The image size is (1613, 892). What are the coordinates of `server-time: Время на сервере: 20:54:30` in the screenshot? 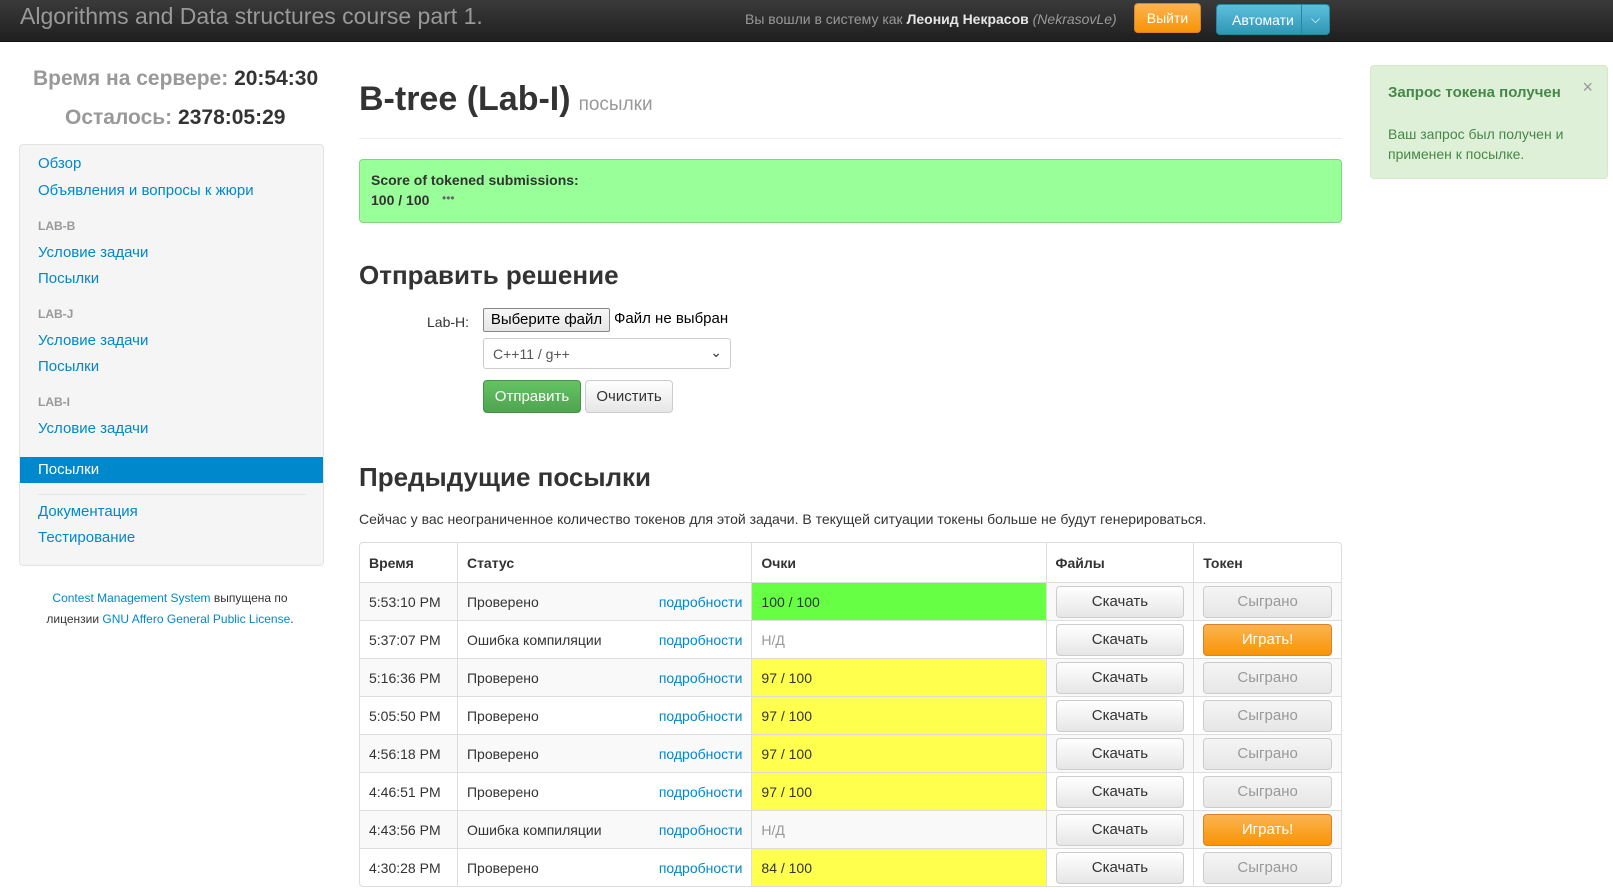 It's located at (175, 79).